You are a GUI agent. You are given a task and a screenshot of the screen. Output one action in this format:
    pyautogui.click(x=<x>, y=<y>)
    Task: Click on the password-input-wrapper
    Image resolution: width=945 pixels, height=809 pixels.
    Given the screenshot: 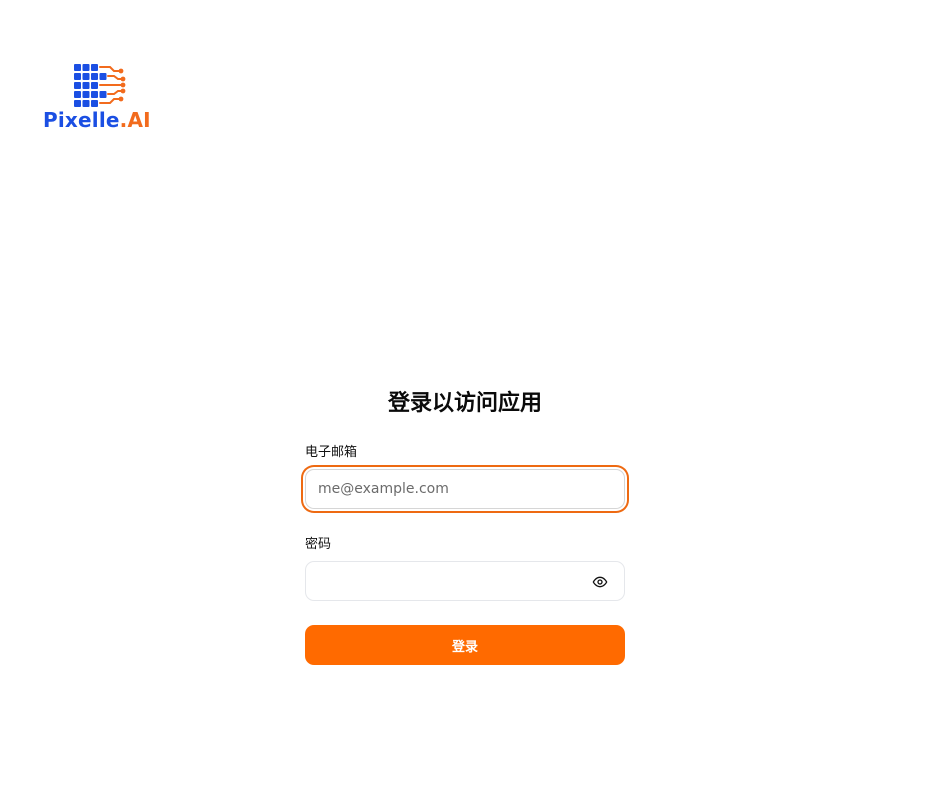 What is the action you would take?
    pyautogui.click(x=465, y=581)
    